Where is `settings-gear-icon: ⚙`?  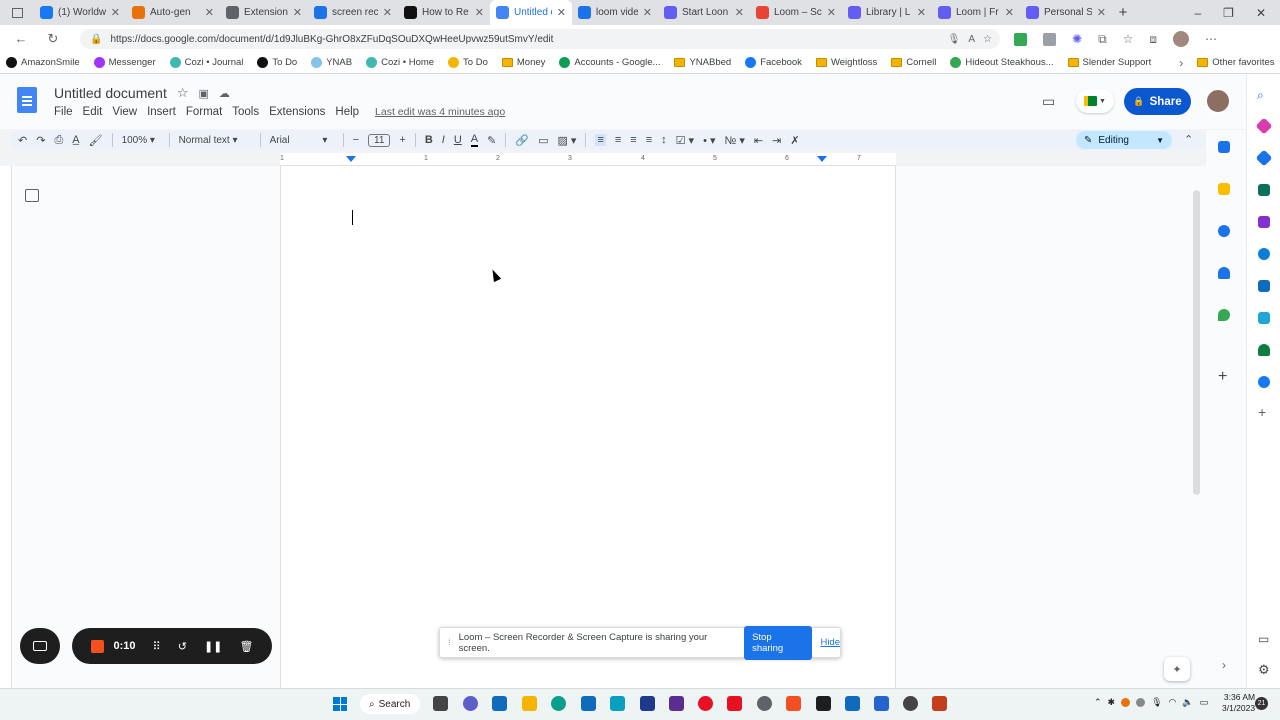
settings-gear-icon: ⚙ is located at coordinates (1264, 670).